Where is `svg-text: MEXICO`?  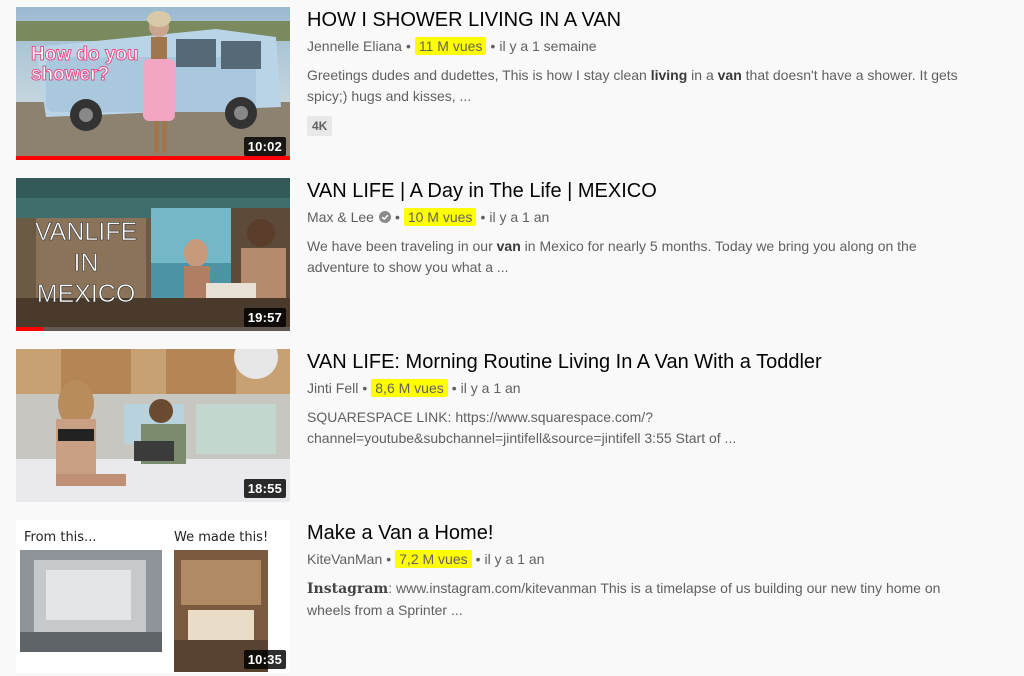
svg-text: MEXICO is located at coordinates (86, 294).